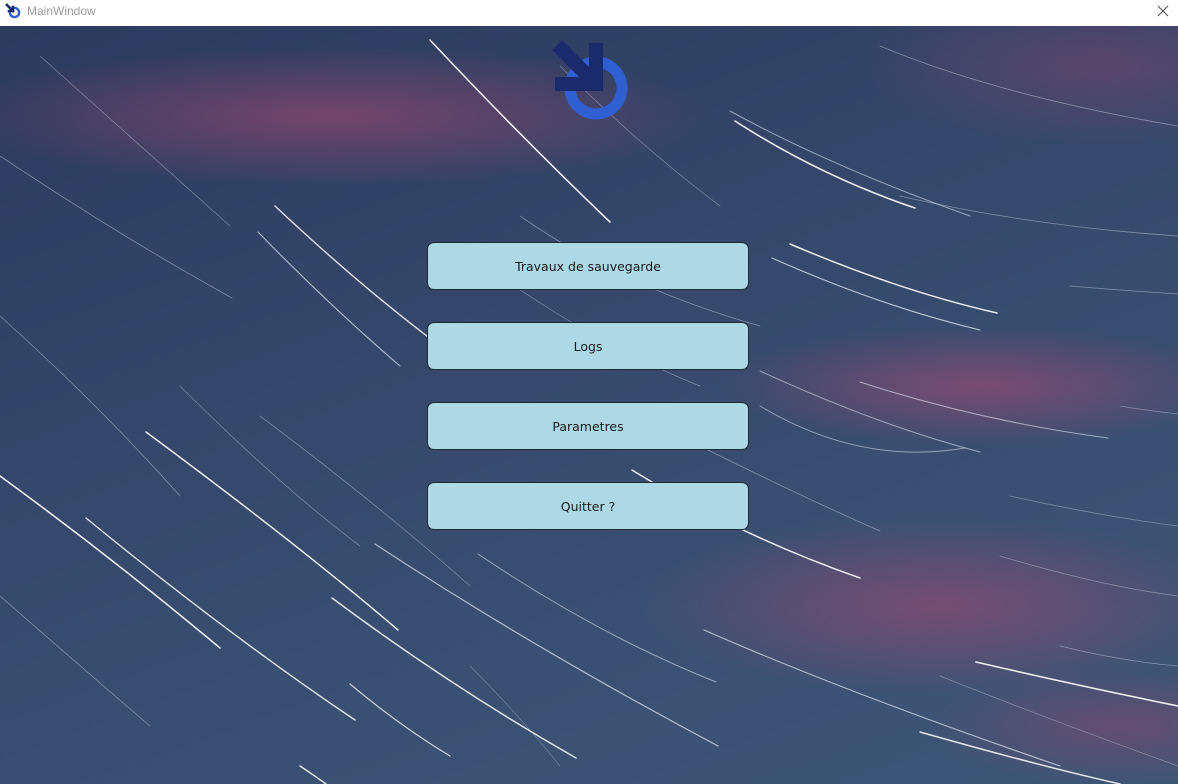 The width and height of the screenshot is (1178, 784). What do you see at coordinates (589, 11) in the screenshot?
I see `title-bar: MainWindow` at bounding box center [589, 11].